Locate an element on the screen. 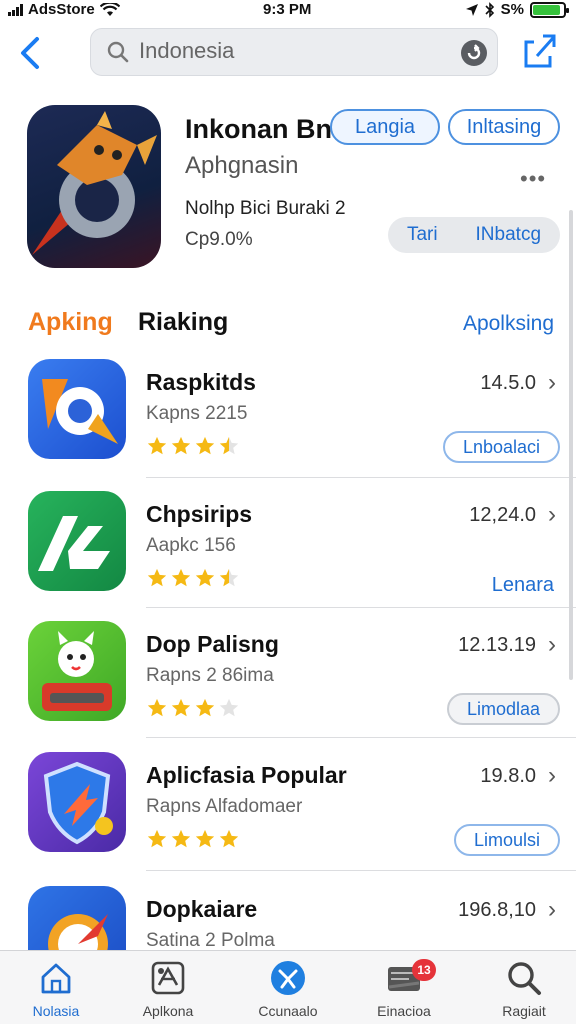  app-subtitle: Aapkc 156 is located at coordinates (191, 545).